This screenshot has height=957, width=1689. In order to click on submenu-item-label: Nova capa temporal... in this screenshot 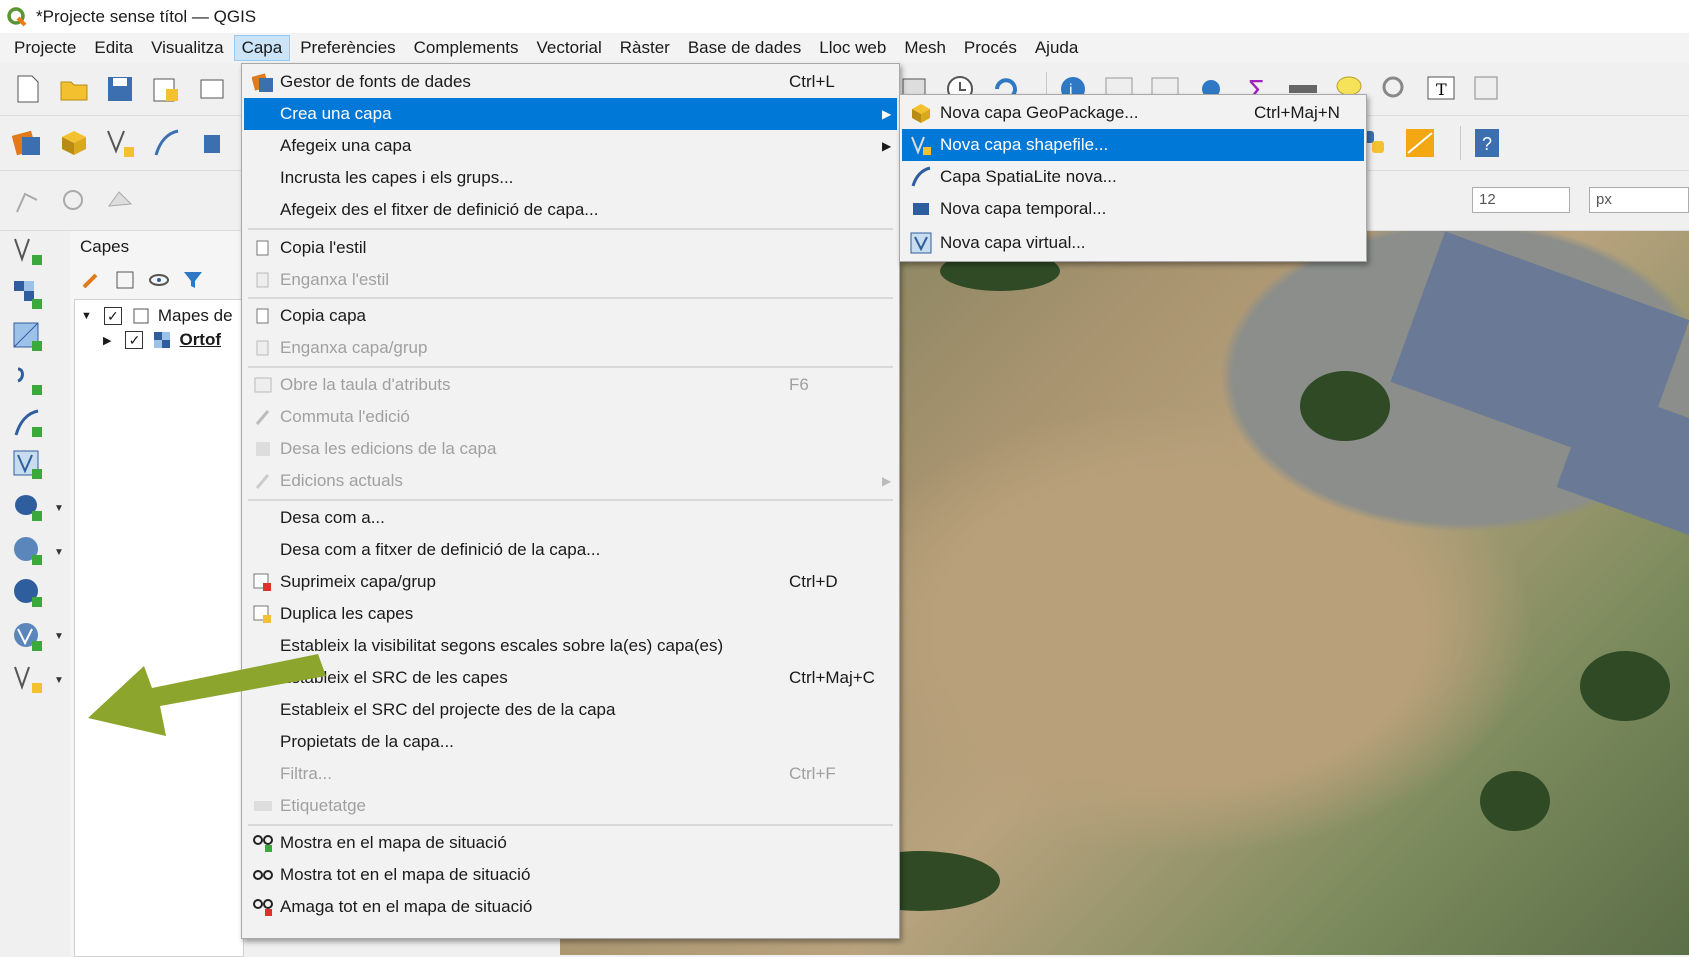, I will do `click(1023, 208)`.